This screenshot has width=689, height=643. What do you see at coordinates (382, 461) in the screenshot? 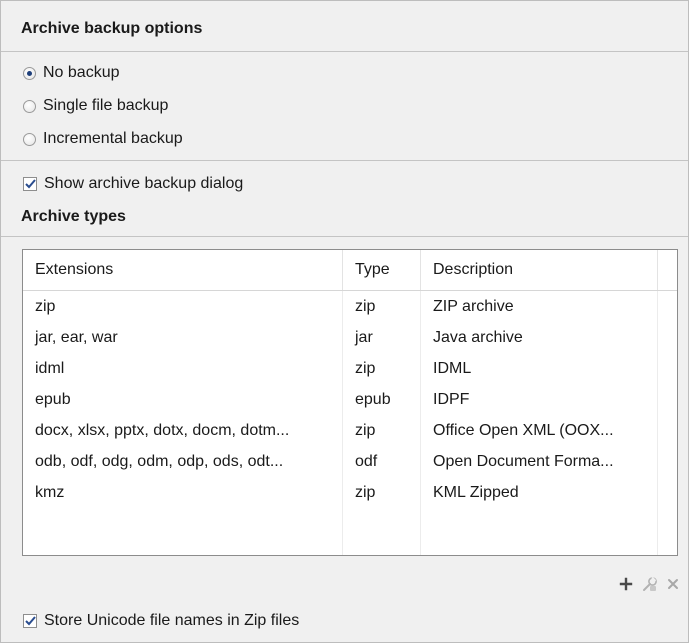
I see `cell-type: odf` at bounding box center [382, 461].